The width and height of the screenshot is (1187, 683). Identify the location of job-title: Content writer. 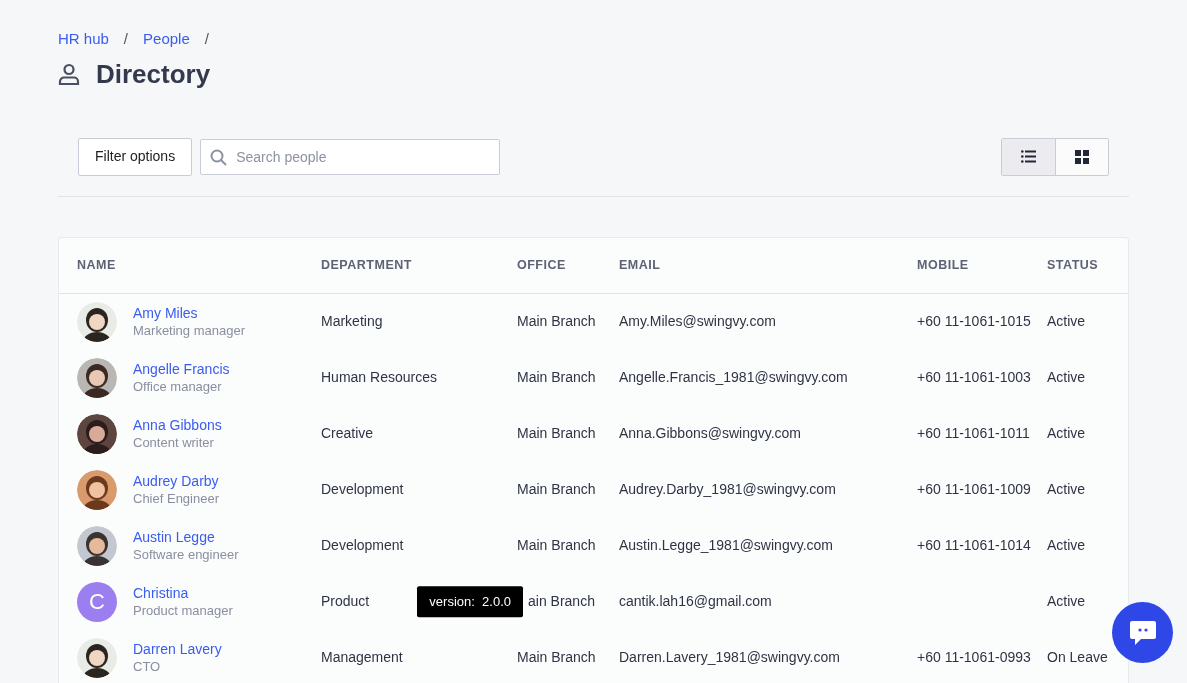
(174, 442).